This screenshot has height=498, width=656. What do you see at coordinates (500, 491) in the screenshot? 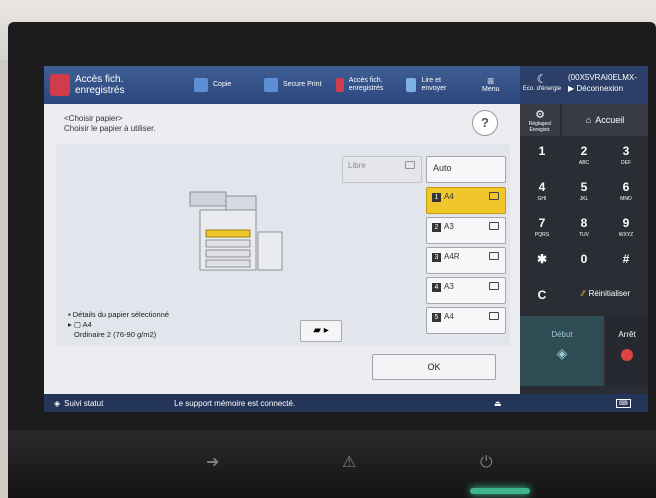
I see `power-led` at bounding box center [500, 491].